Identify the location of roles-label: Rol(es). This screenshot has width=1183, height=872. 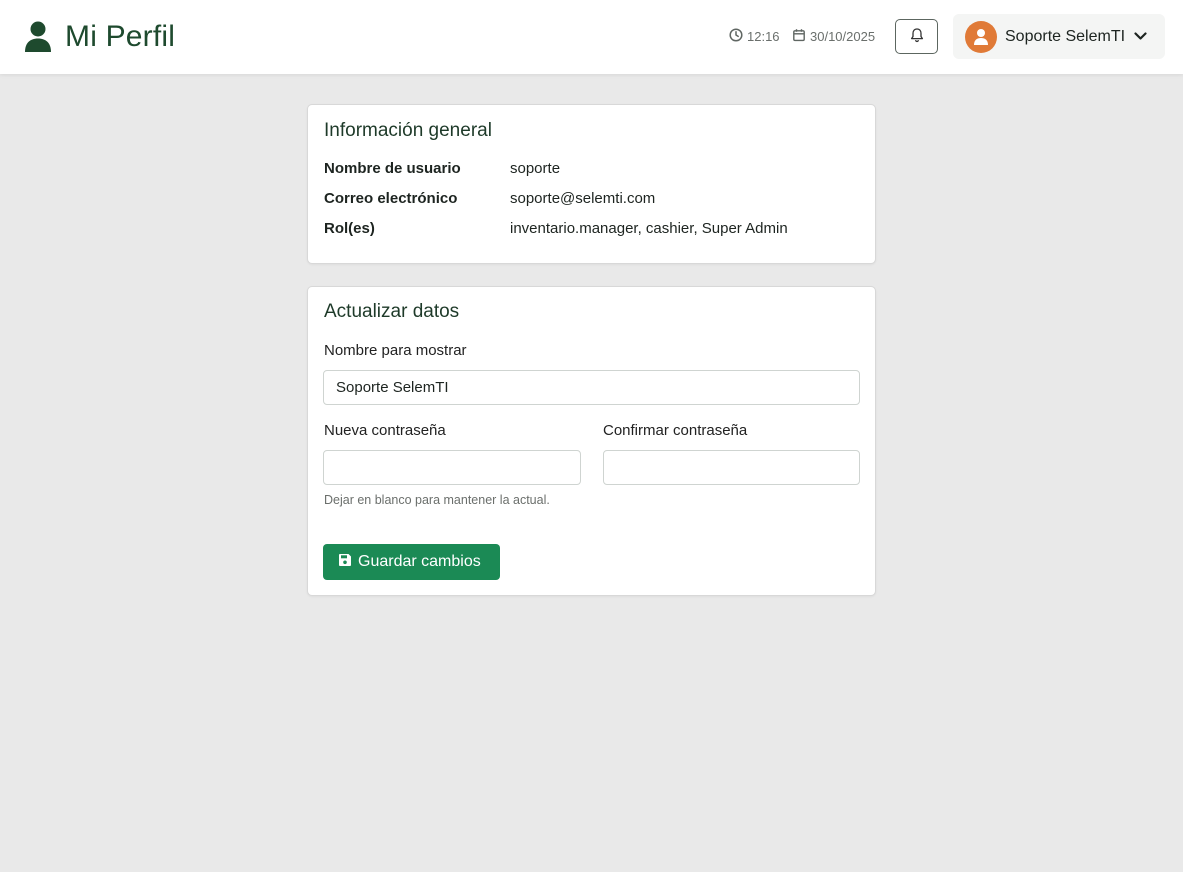
(349, 228).